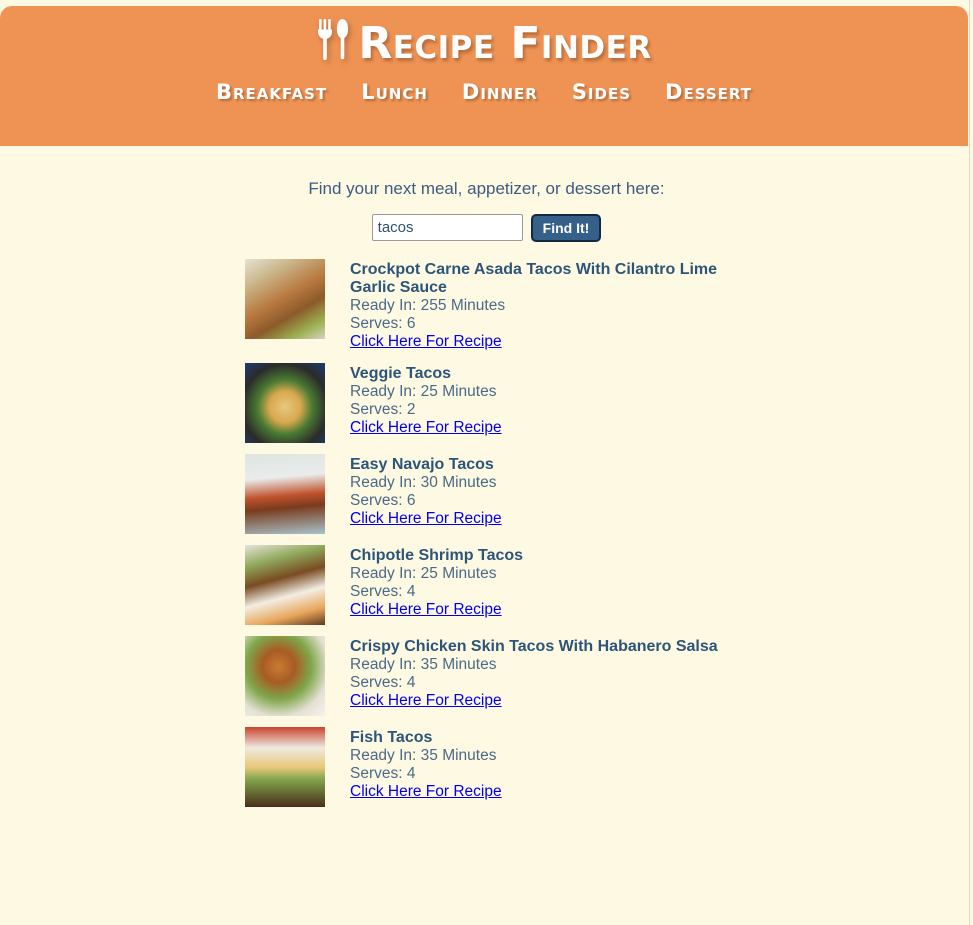 The image size is (973, 925). I want to click on utensils-icon, so click(333, 39).